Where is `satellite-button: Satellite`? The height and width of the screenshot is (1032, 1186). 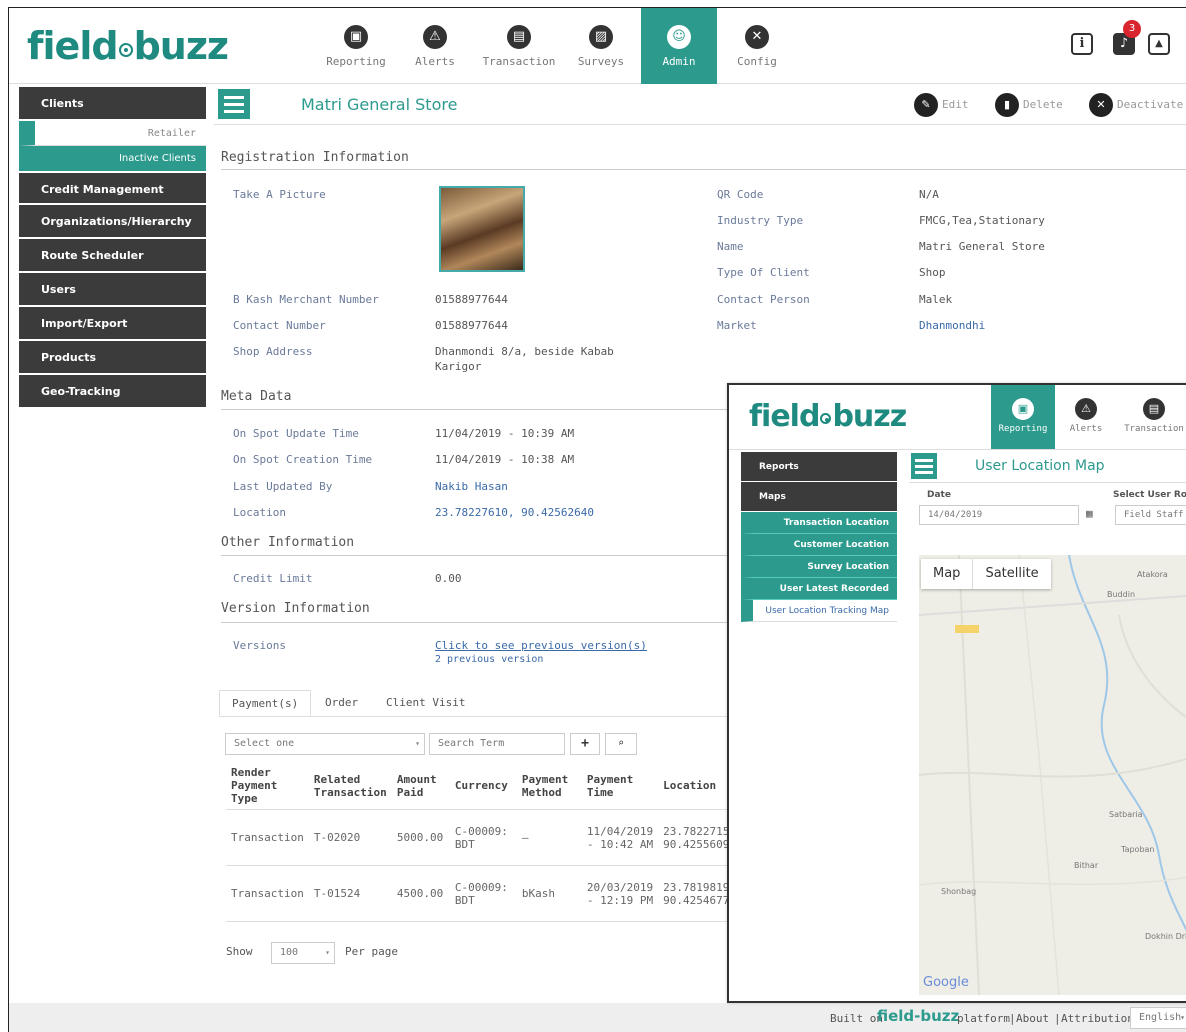 satellite-button: Satellite is located at coordinates (1011, 574).